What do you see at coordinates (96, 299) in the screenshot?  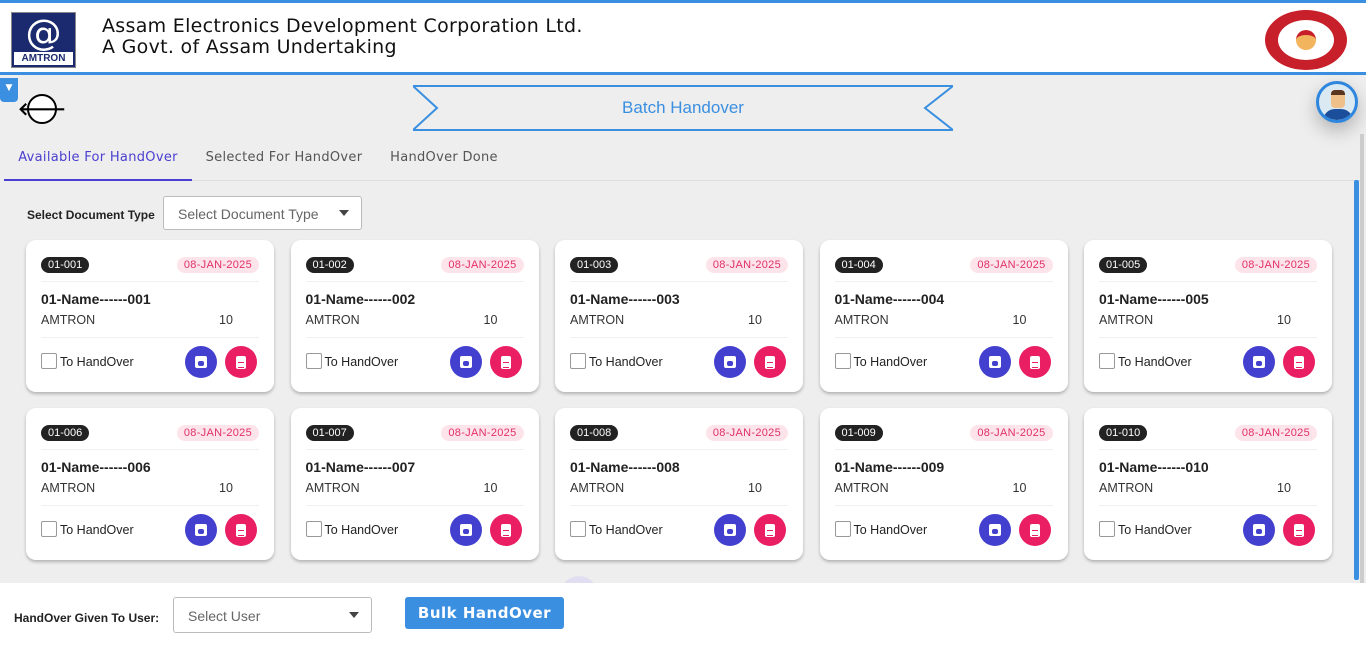 I see `doc-name: 01-Name------001` at bounding box center [96, 299].